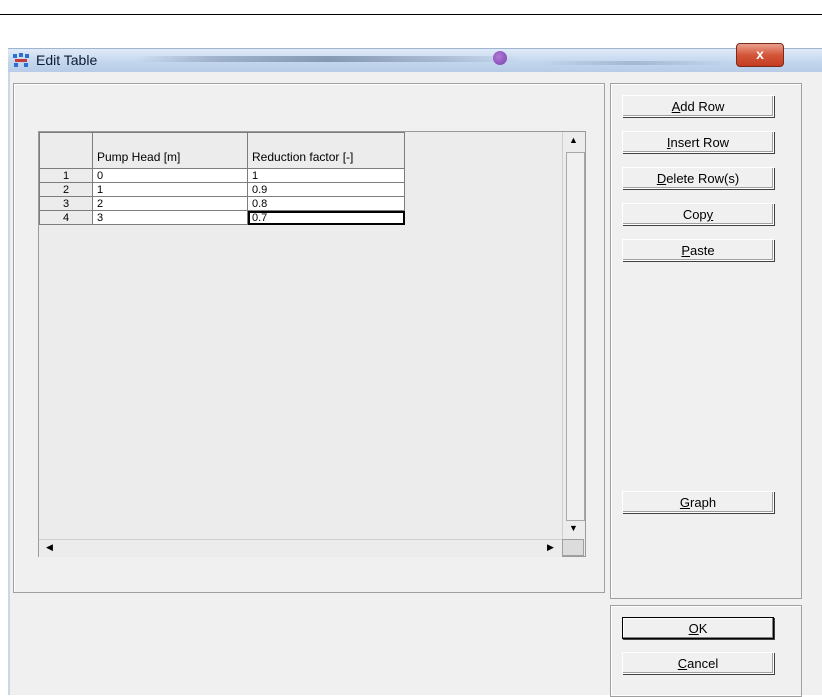 This screenshot has width=822, height=697. I want to click on arrow-left-icon: ◀, so click(49, 547).